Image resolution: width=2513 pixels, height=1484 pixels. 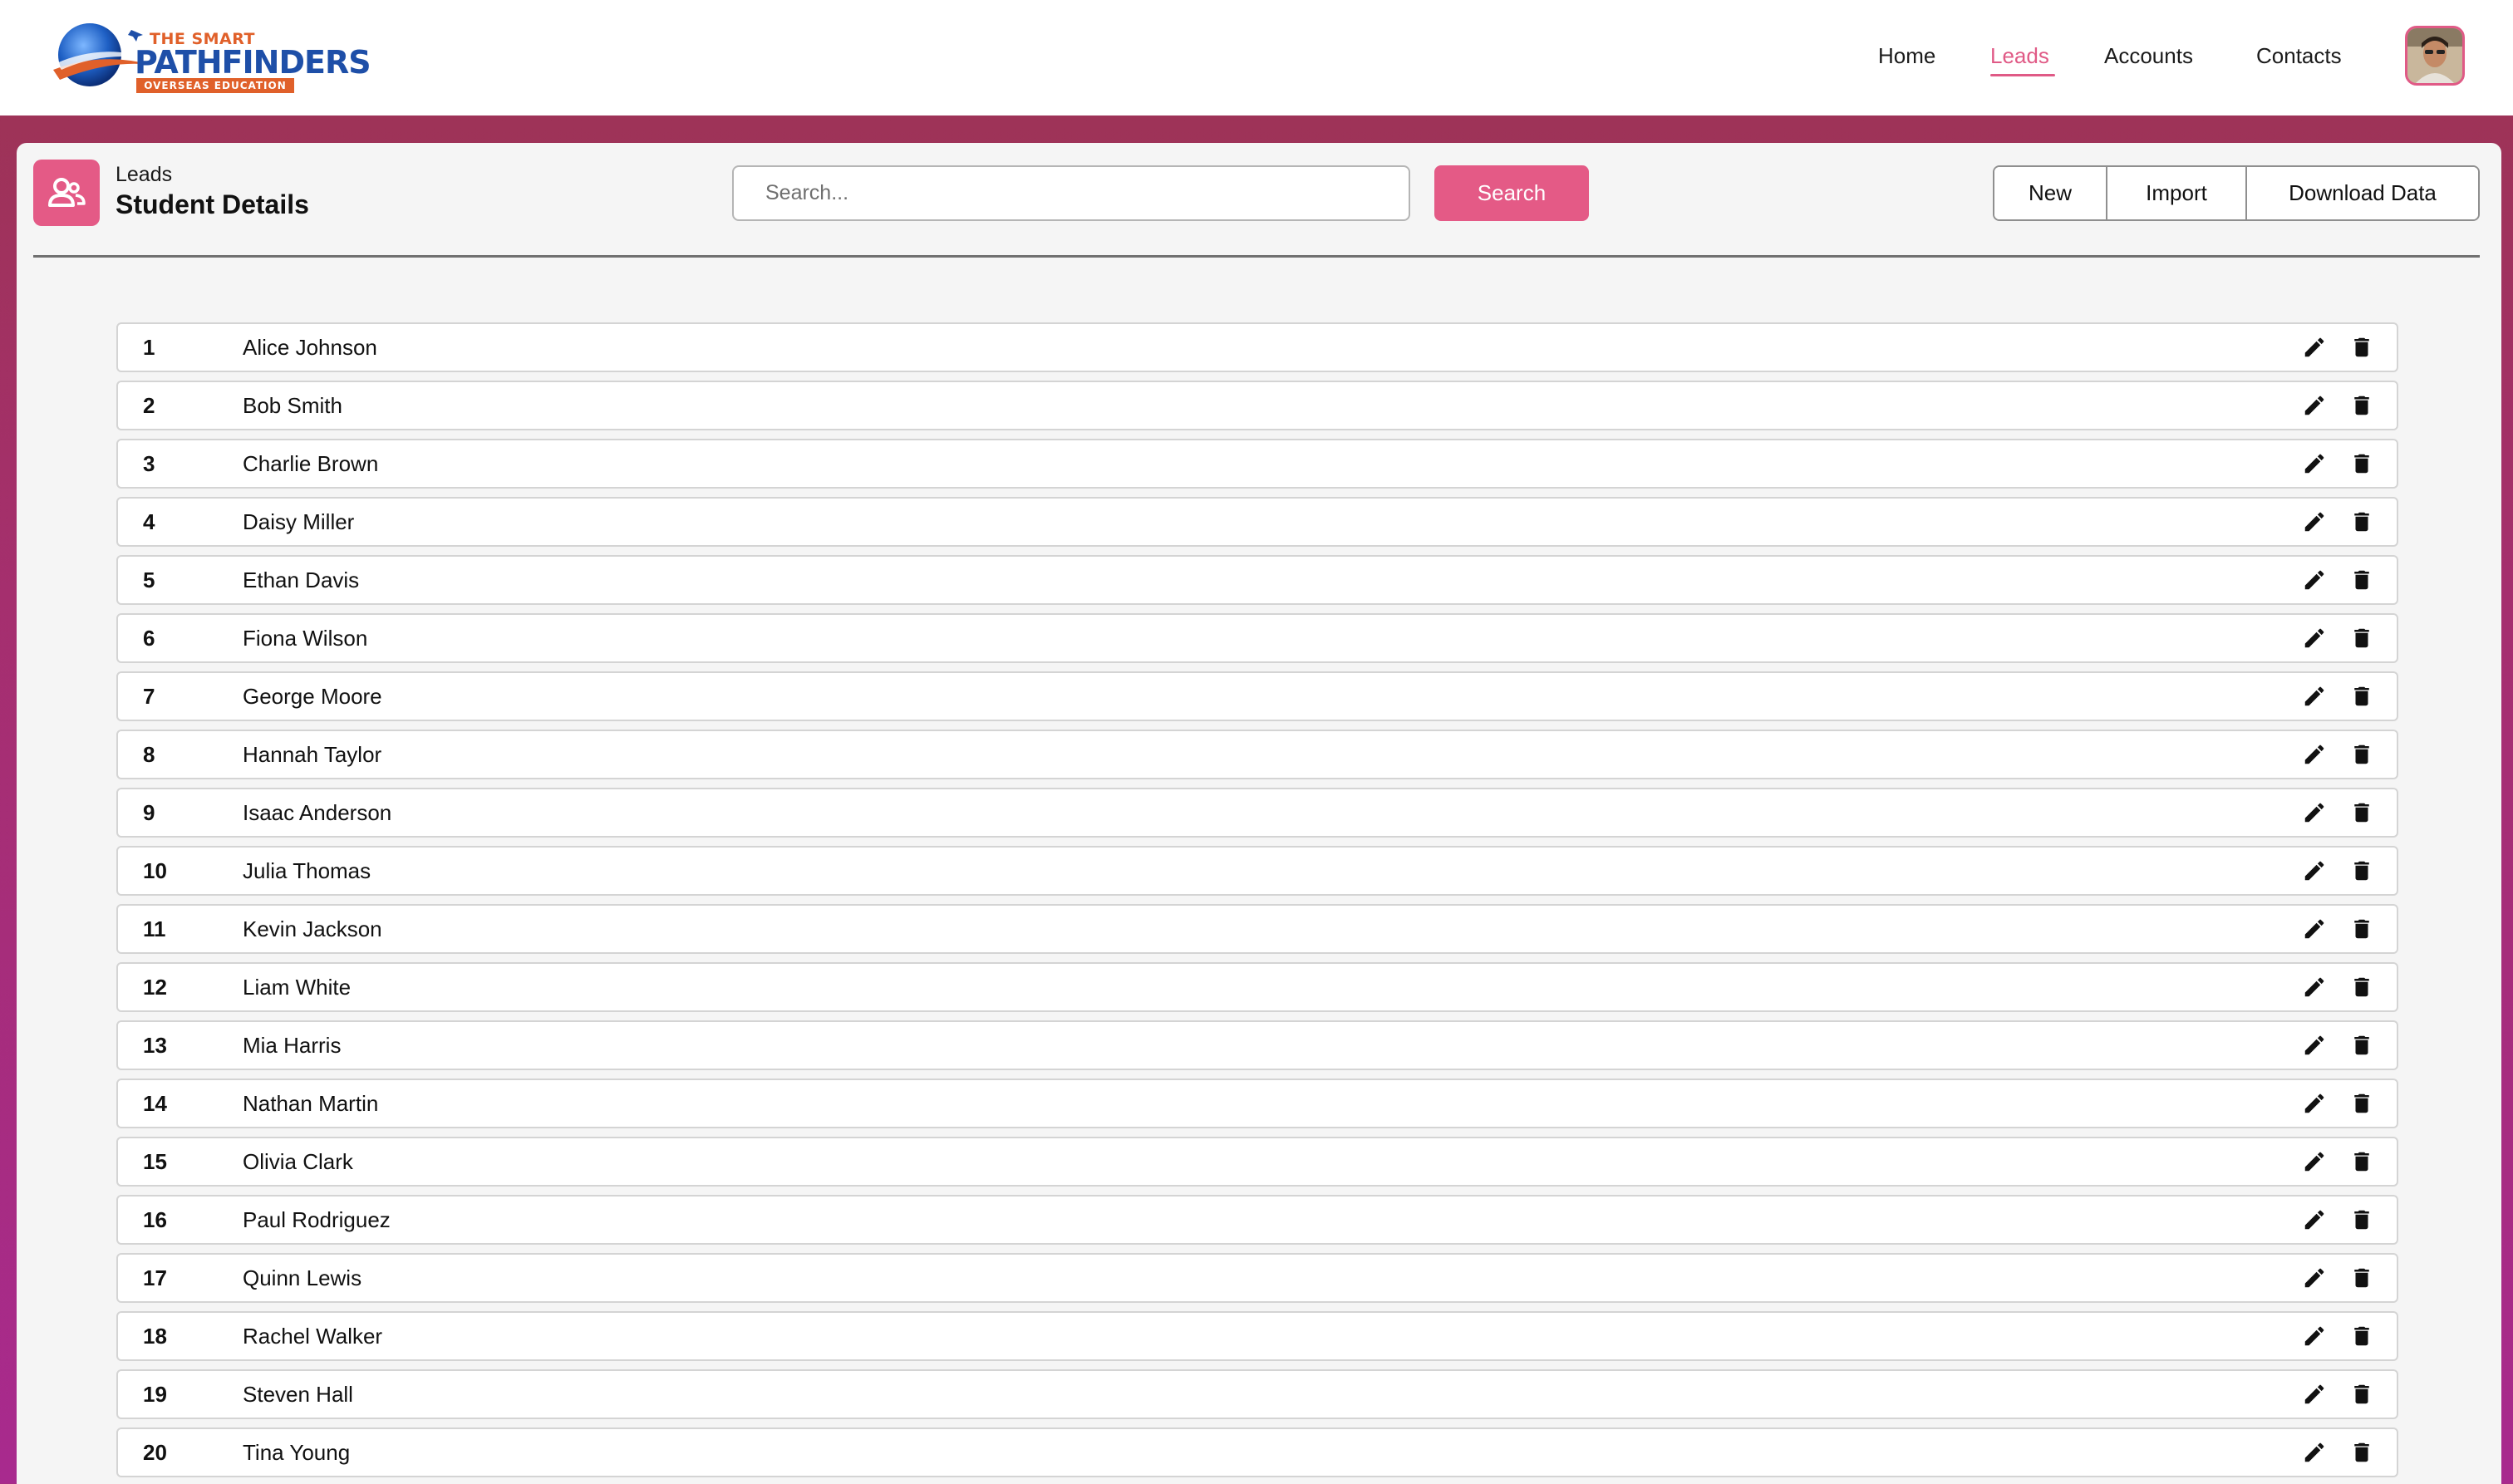 What do you see at coordinates (1257, 638) in the screenshot?
I see `list-item: 6 Fiona Wilson` at bounding box center [1257, 638].